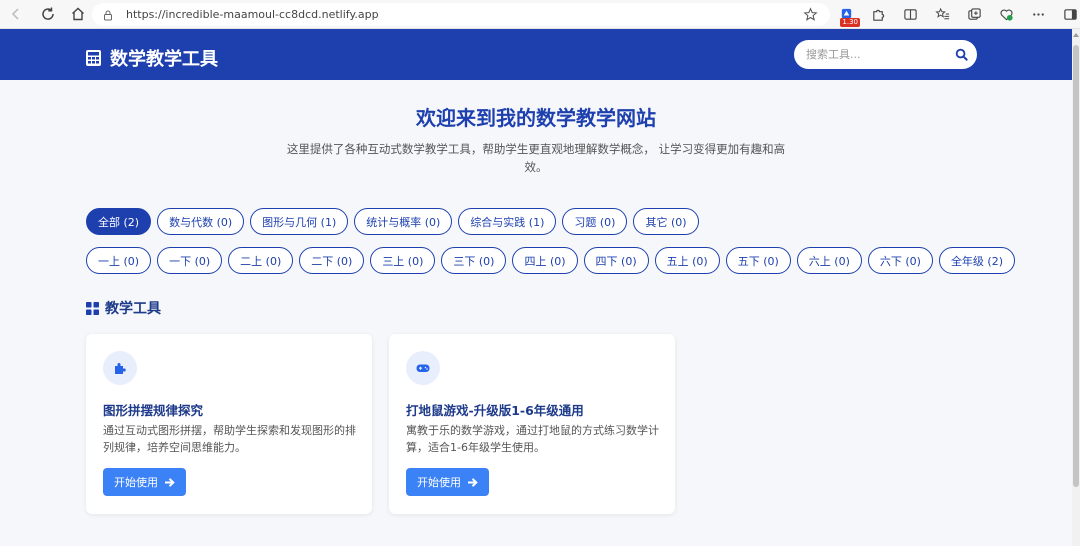 This screenshot has height=546, width=1080. I want to click on filter-grade-4a: 四上 (0), so click(545, 260).